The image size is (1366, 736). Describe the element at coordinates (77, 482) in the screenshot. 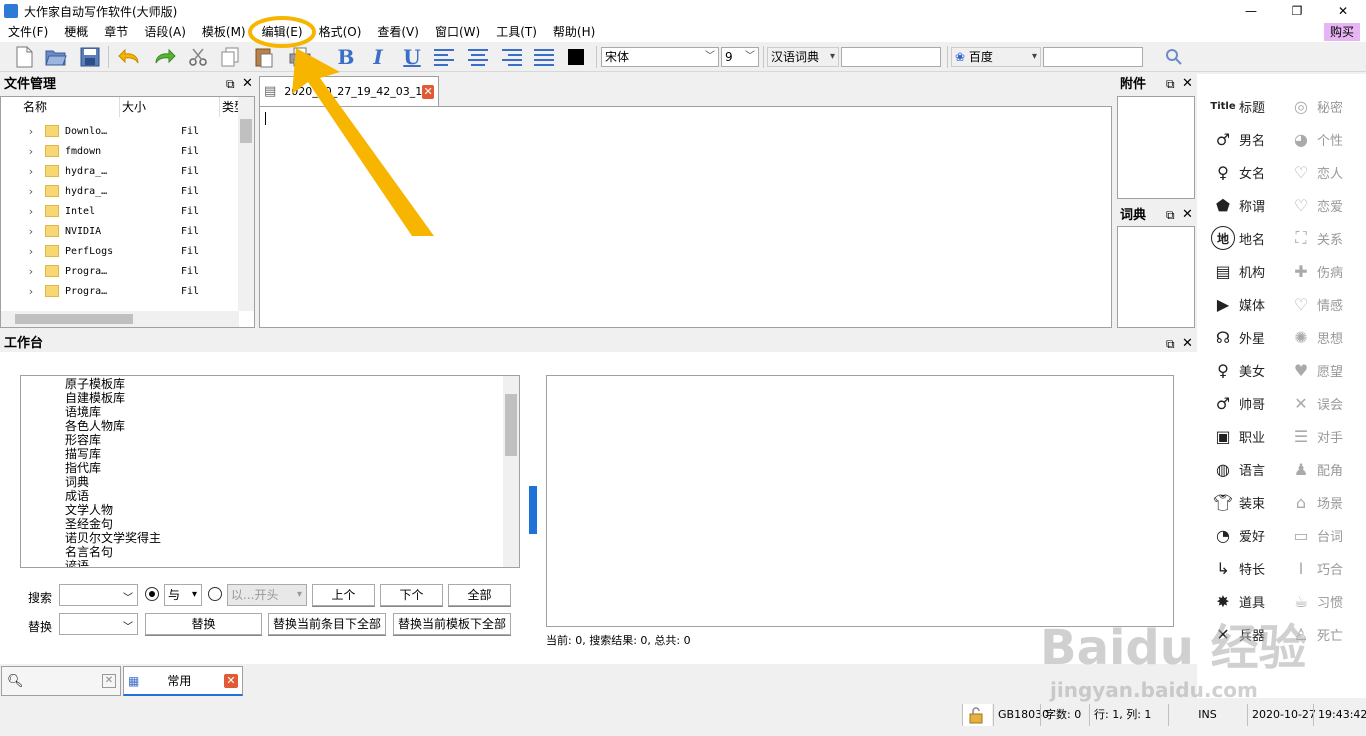

I see `library-item: 词典` at that location.